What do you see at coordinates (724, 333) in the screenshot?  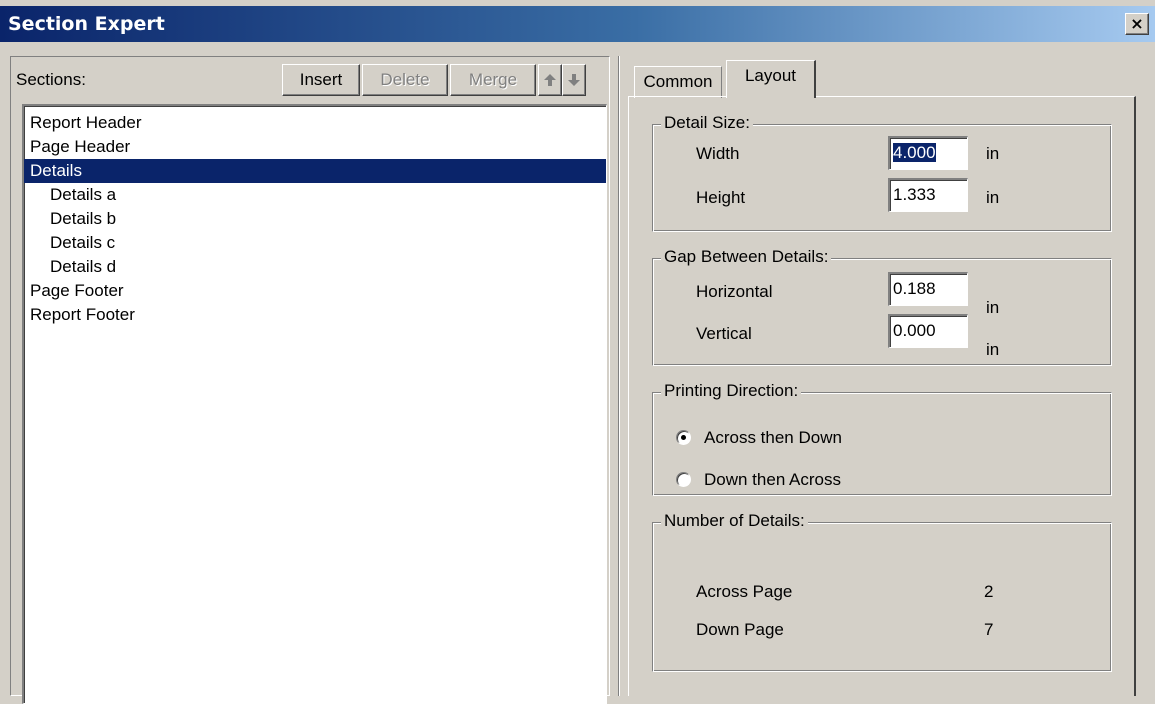 I see `vertical-label: Vertical` at bounding box center [724, 333].